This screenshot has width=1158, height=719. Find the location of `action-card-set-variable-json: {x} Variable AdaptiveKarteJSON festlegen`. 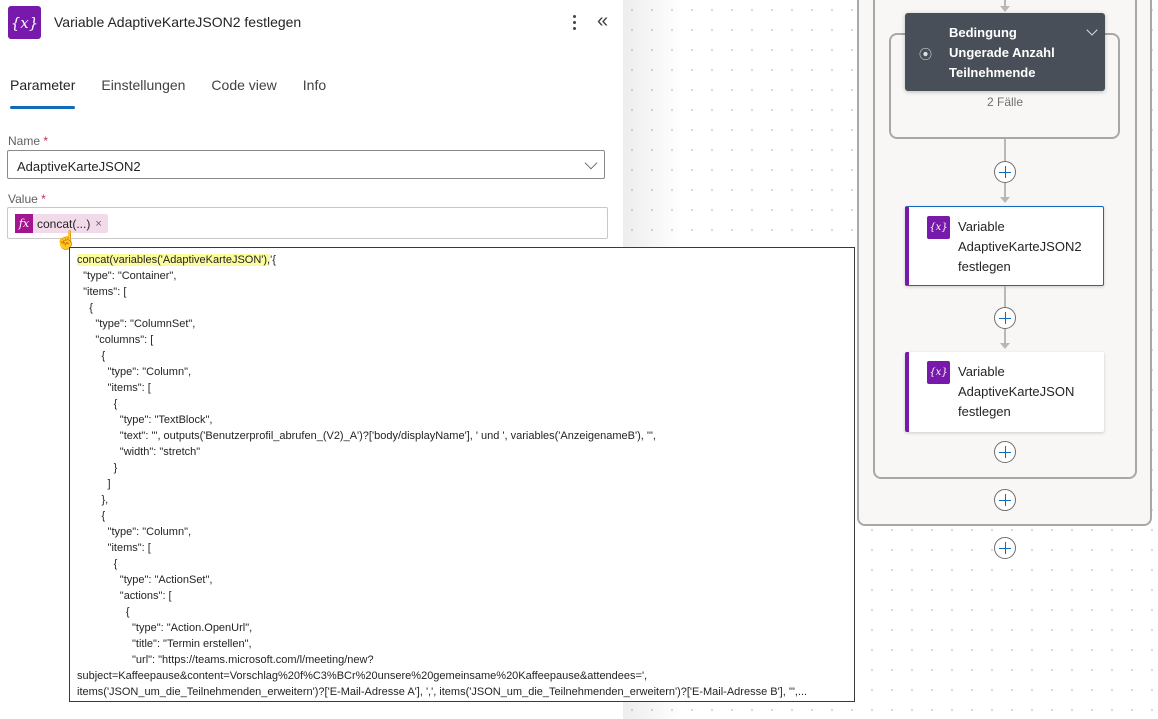

action-card-set-variable-json: {x} Variable AdaptiveKarteJSON festlegen is located at coordinates (1004, 392).